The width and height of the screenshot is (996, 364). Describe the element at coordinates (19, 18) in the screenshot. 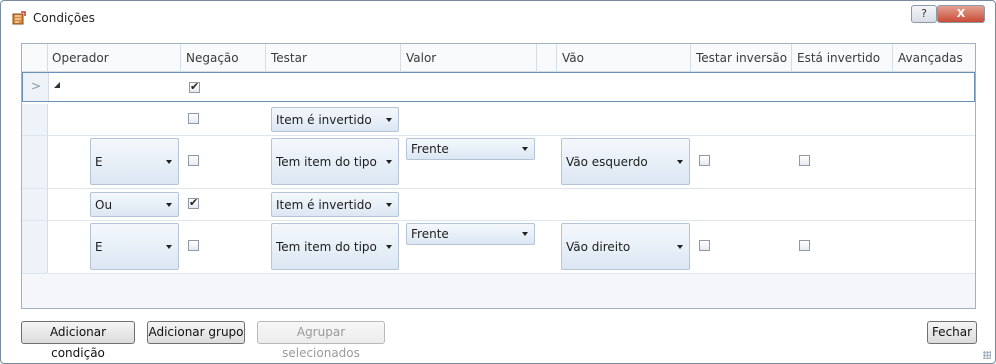

I see `conditions-app-icon` at that location.